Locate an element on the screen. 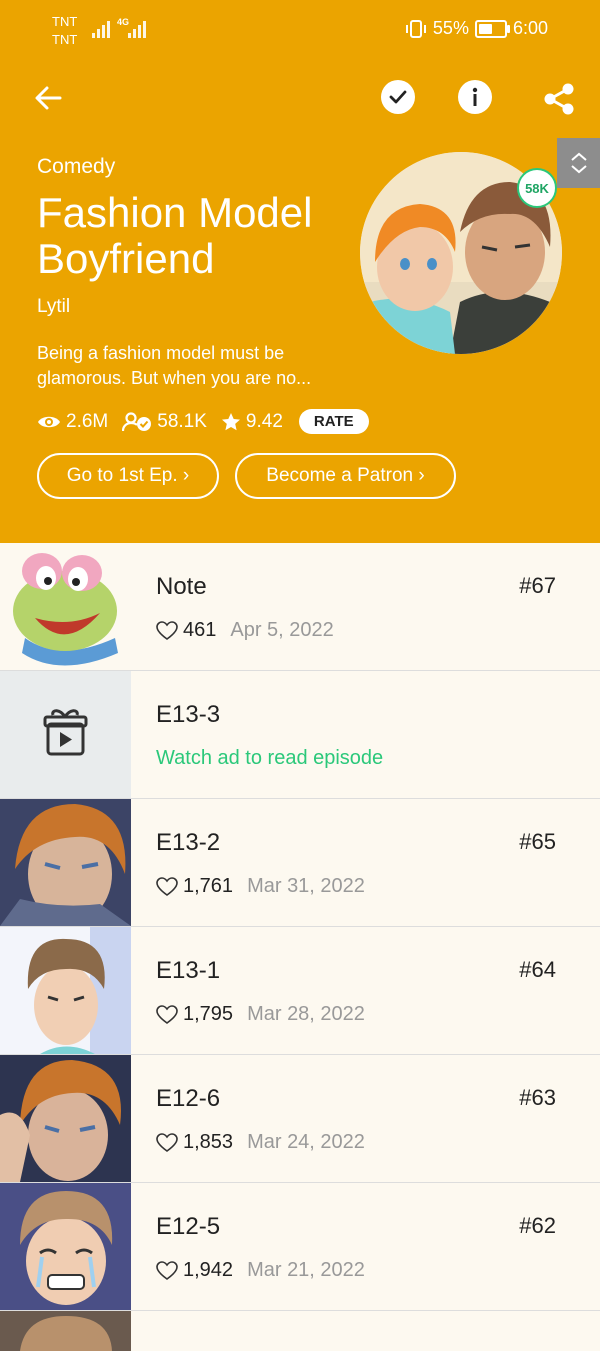 This screenshot has width=600, height=1351. episode-row-partial is located at coordinates (300, 1331).